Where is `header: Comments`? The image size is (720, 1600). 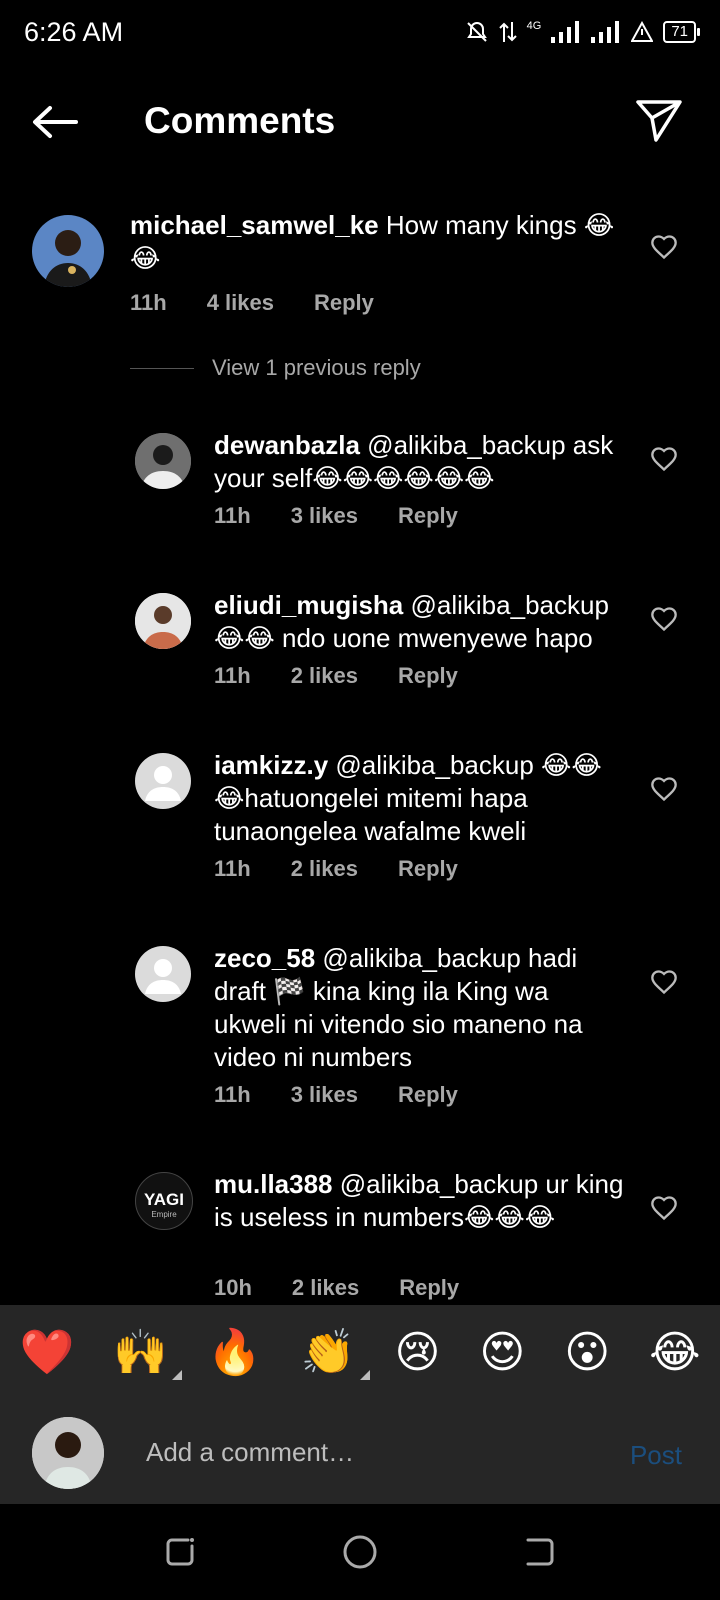 header: Comments is located at coordinates (360, 123).